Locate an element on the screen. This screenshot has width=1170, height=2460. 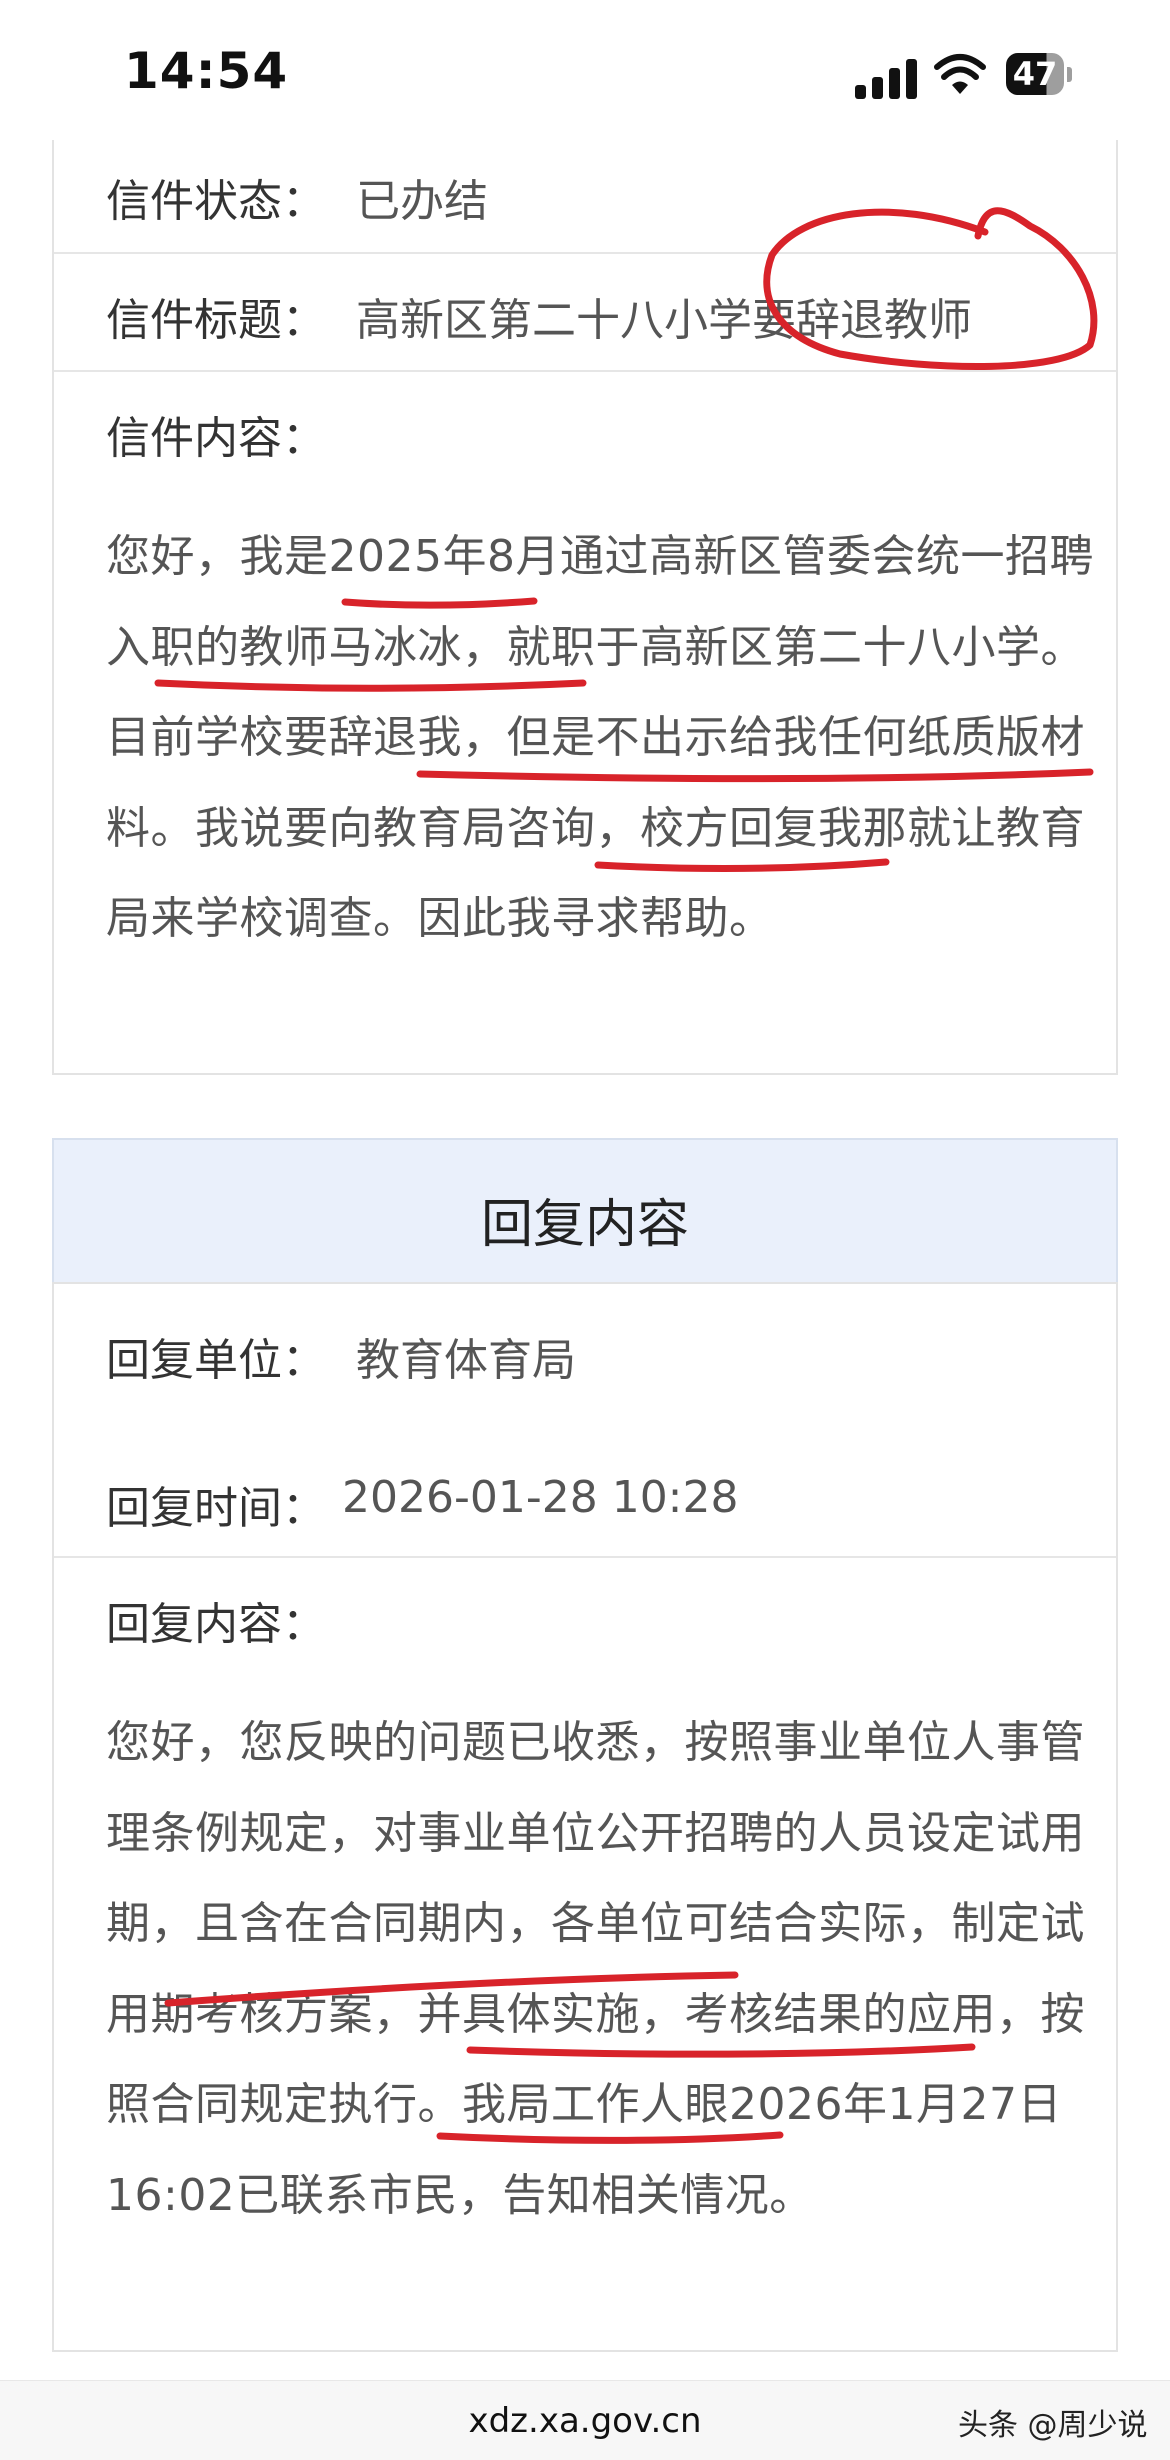
reply-unit-label: 回复单位： is located at coordinates (216, 1360).